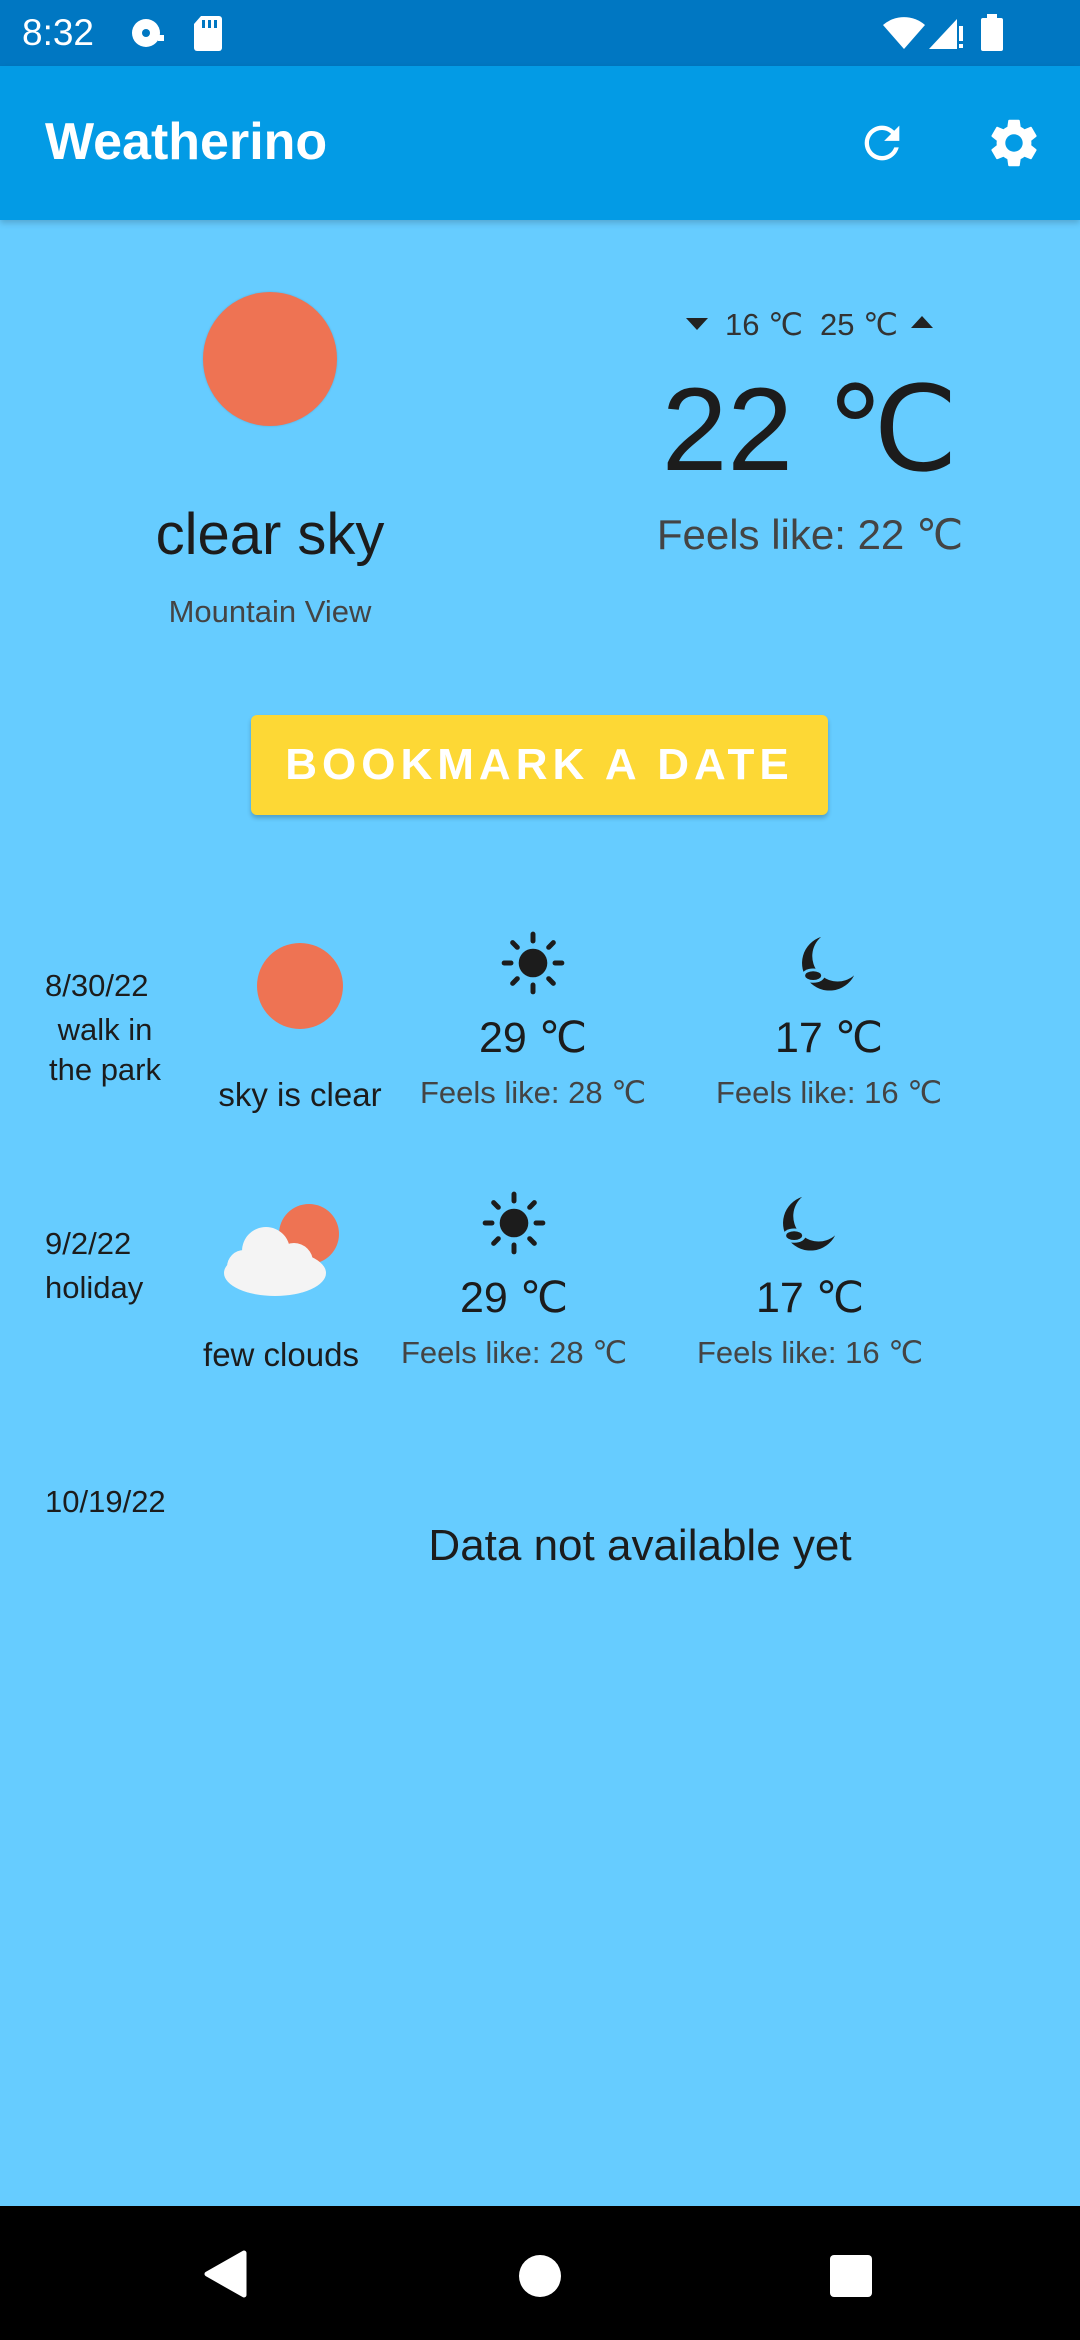 The width and height of the screenshot is (1080, 2340). I want to click on refresh-icon, so click(882, 143).